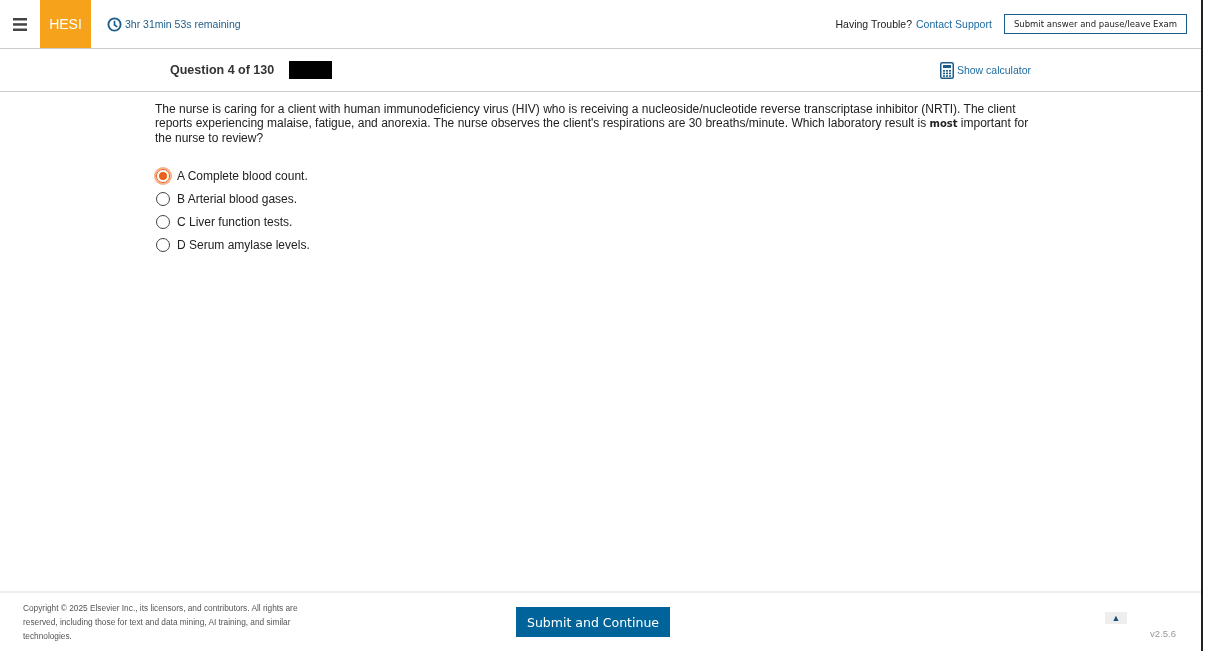  What do you see at coordinates (114, 24) in the screenshot?
I see `clock-icon` at bounding box center [114, 24].